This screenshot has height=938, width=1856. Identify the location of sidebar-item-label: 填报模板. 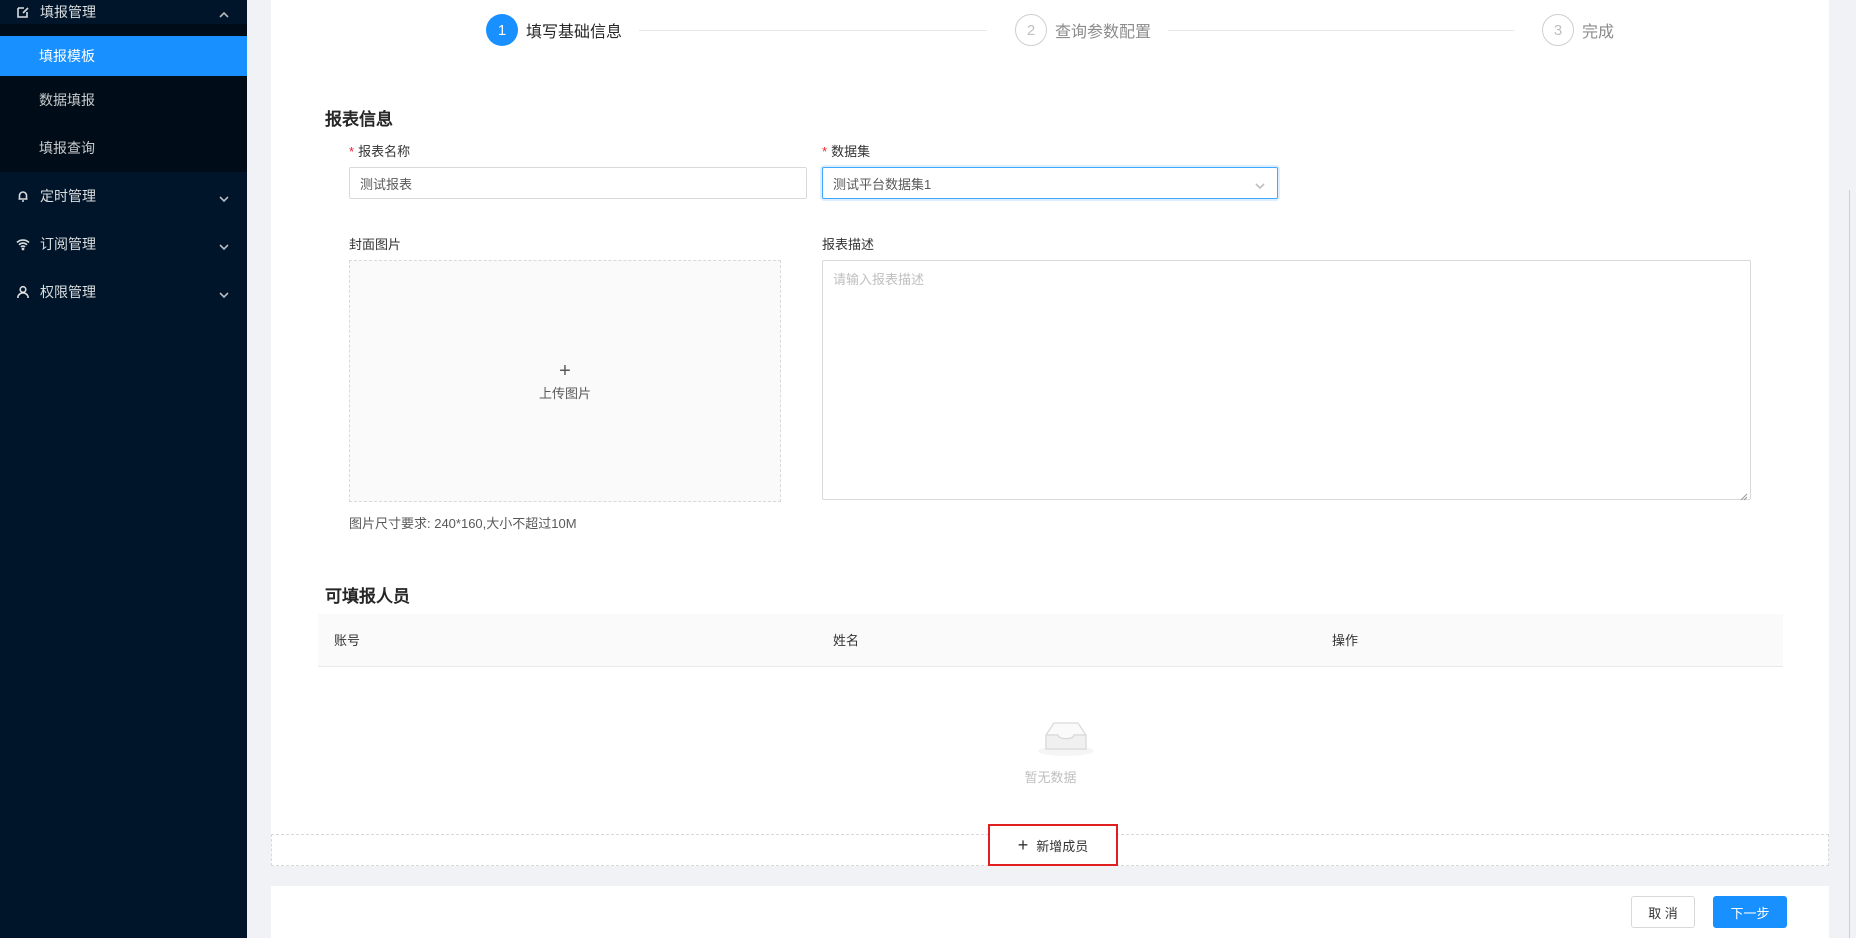
(67, 56).